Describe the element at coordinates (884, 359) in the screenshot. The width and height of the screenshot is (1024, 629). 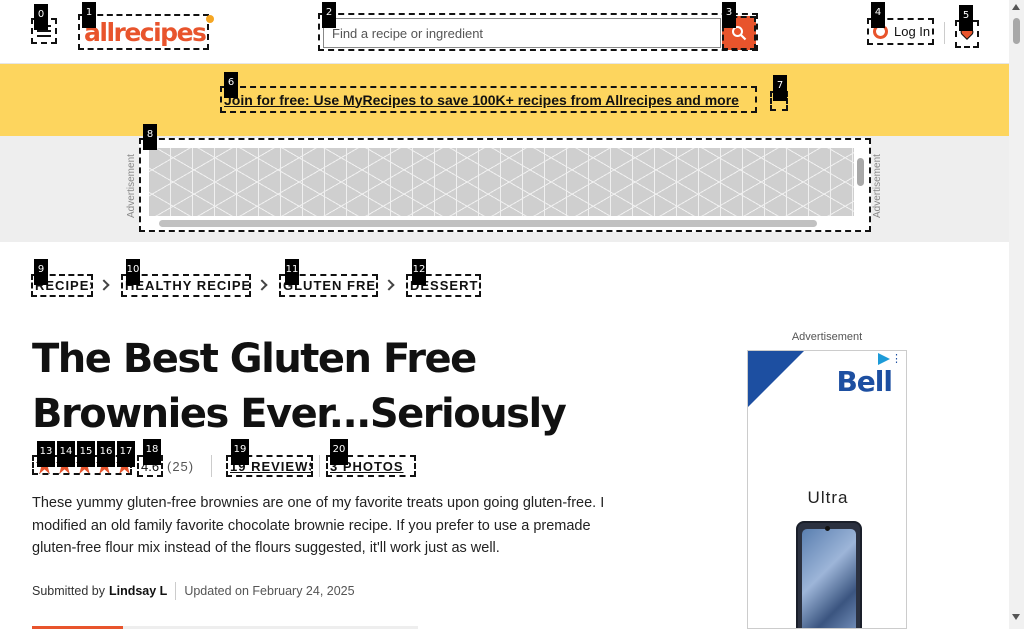
I see `ad-choices-icon` at that location.